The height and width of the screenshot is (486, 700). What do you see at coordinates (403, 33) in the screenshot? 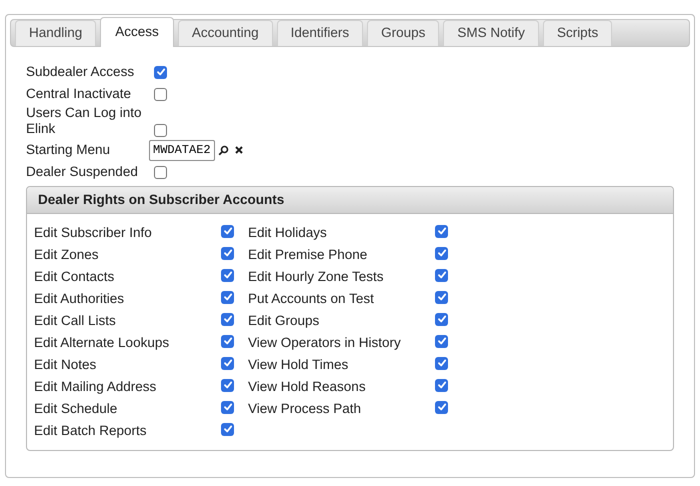
I see `tab: Groups` at bounding box center [403, 33].